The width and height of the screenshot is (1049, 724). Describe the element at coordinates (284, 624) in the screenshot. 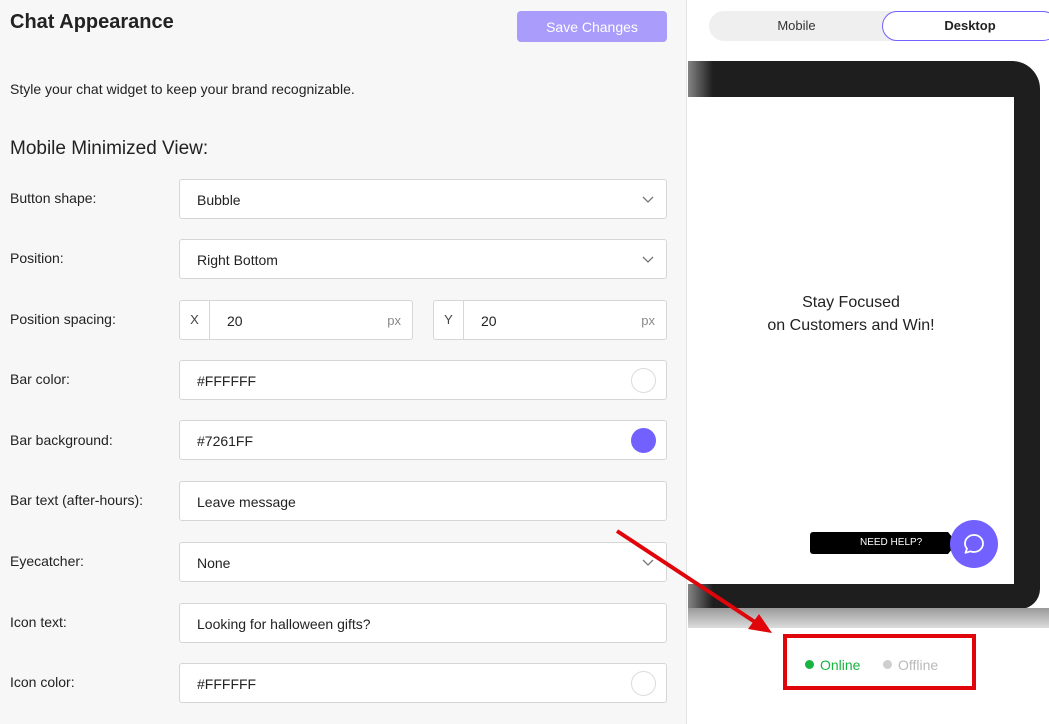

I see `icon-text-value: Looking for halloween gifts?` at that location.